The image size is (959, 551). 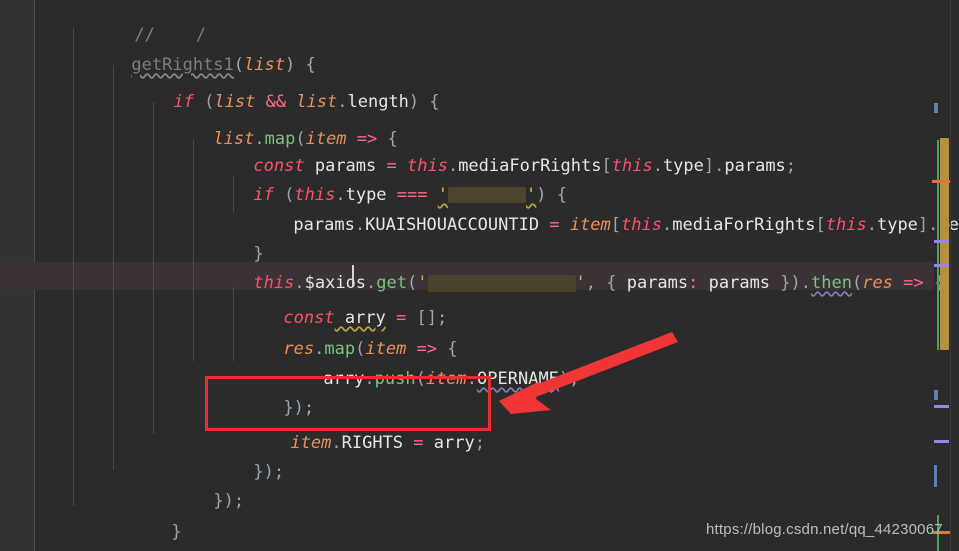 I want to click on watermark-url: https://blog.csdn.net/qq_44230067, so click(x=824, y=529).